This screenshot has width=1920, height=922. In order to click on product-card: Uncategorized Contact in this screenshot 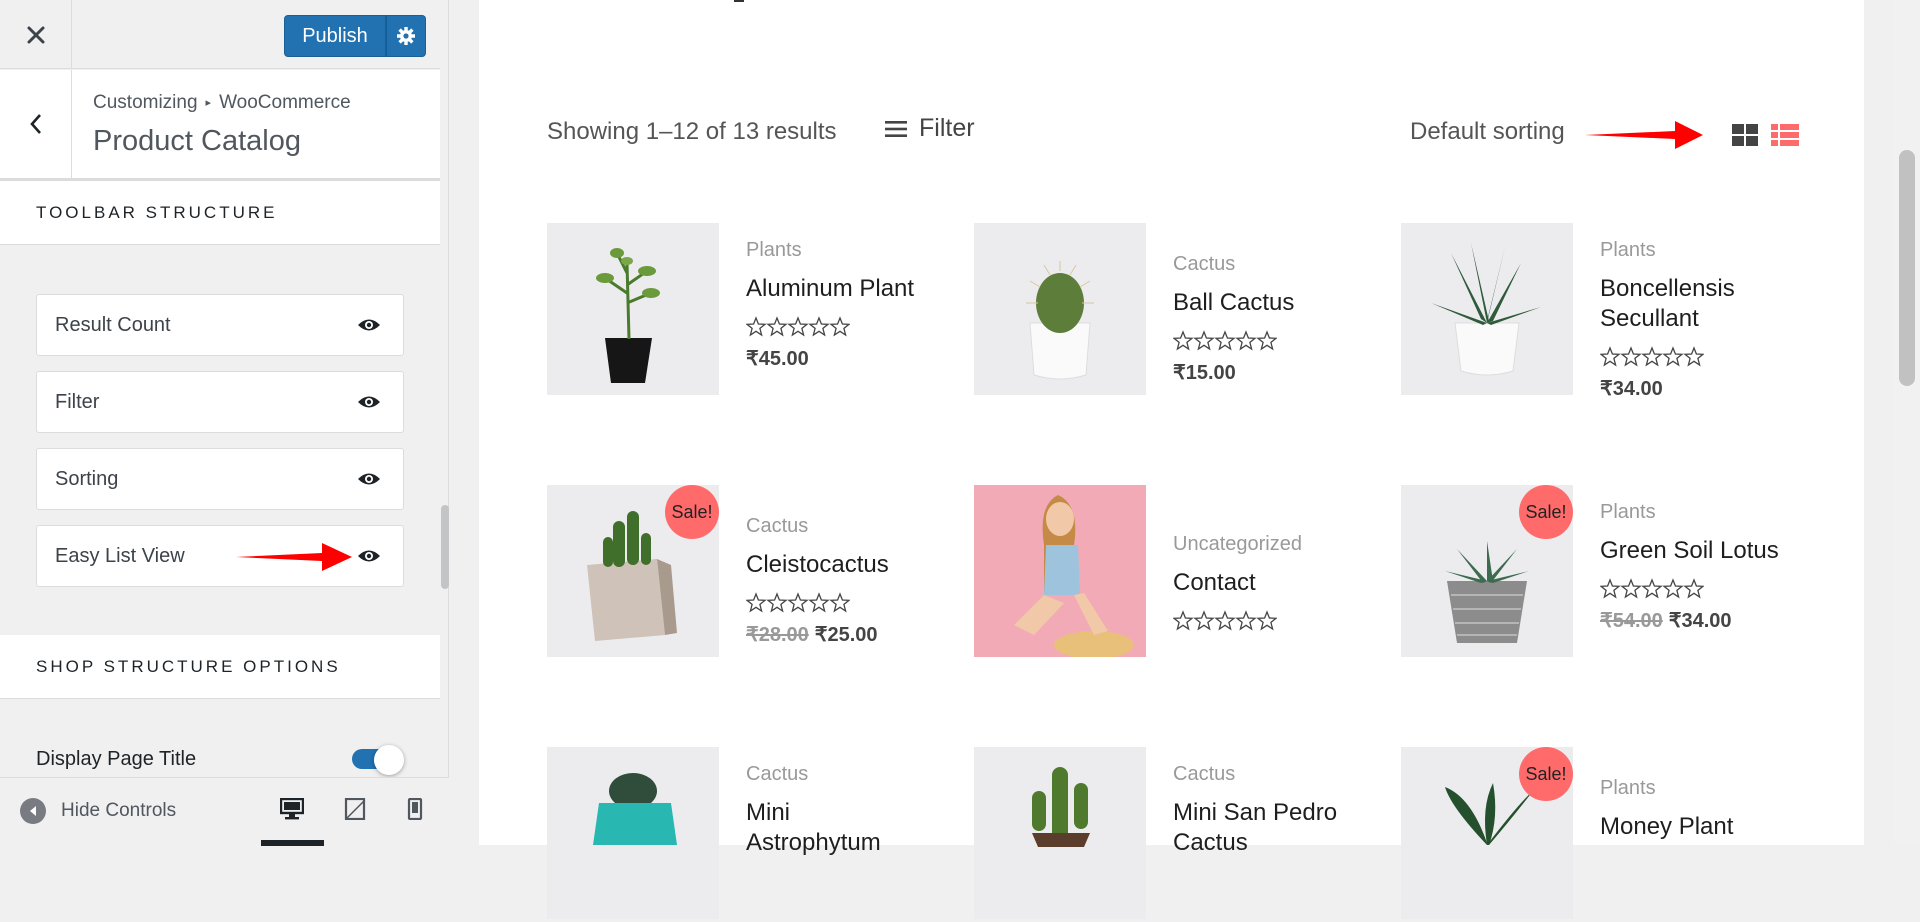, I will do `click(1169, 572)`.